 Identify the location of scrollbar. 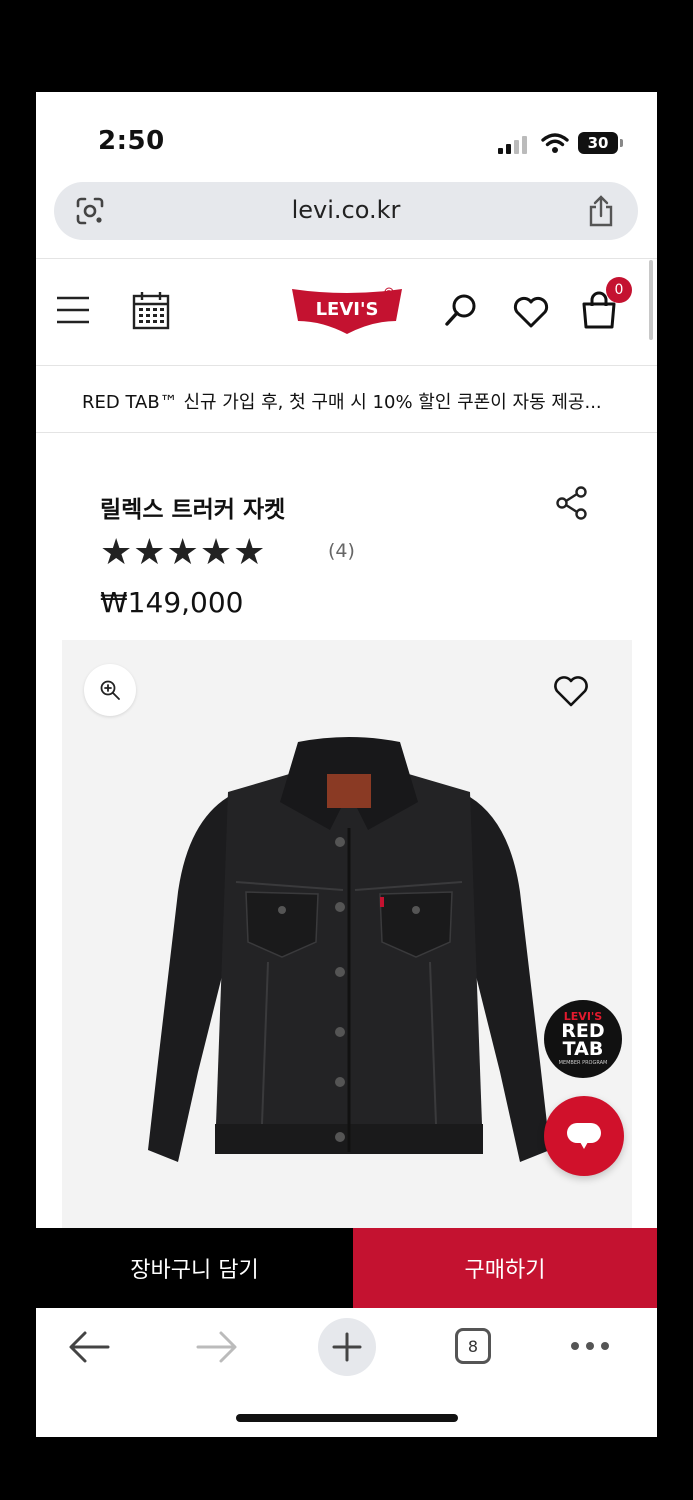
(651, 300).